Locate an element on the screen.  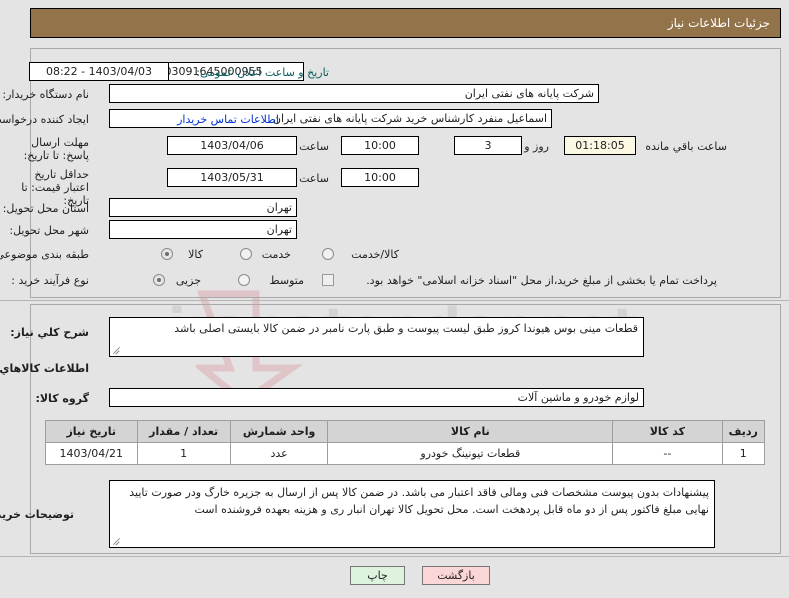
col-row: ردیف is located at coordinates (743, 431).